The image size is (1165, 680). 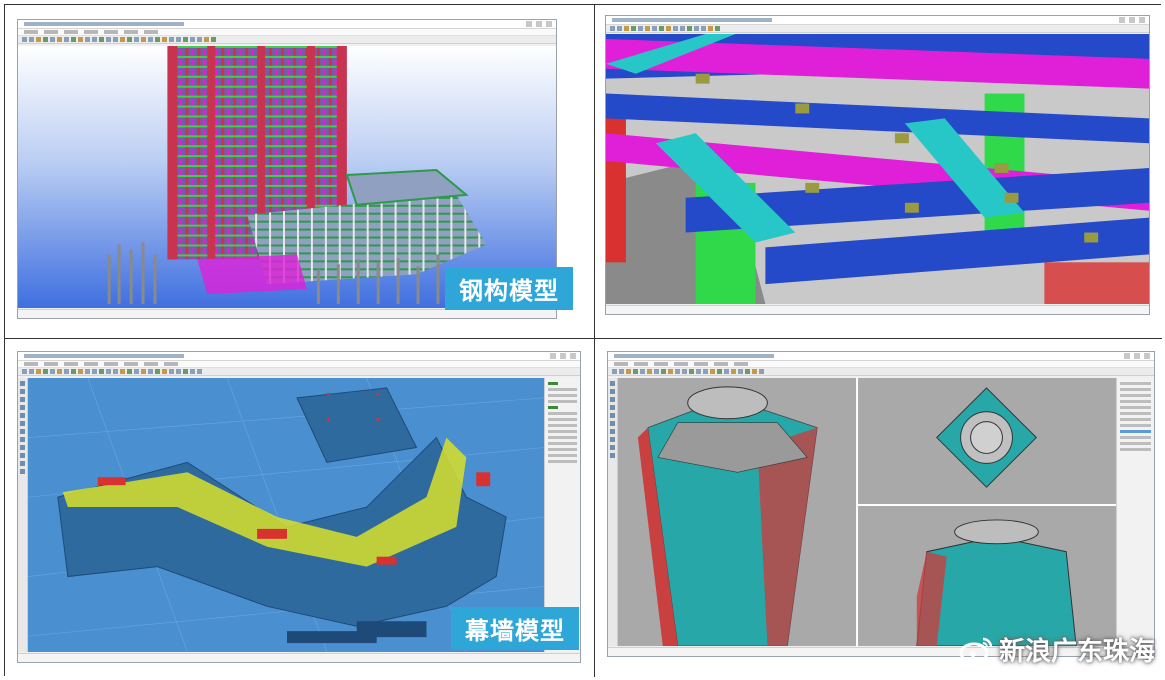 I want to click on watermark: 新浪广东珠海, so click(x=1057, y=649).